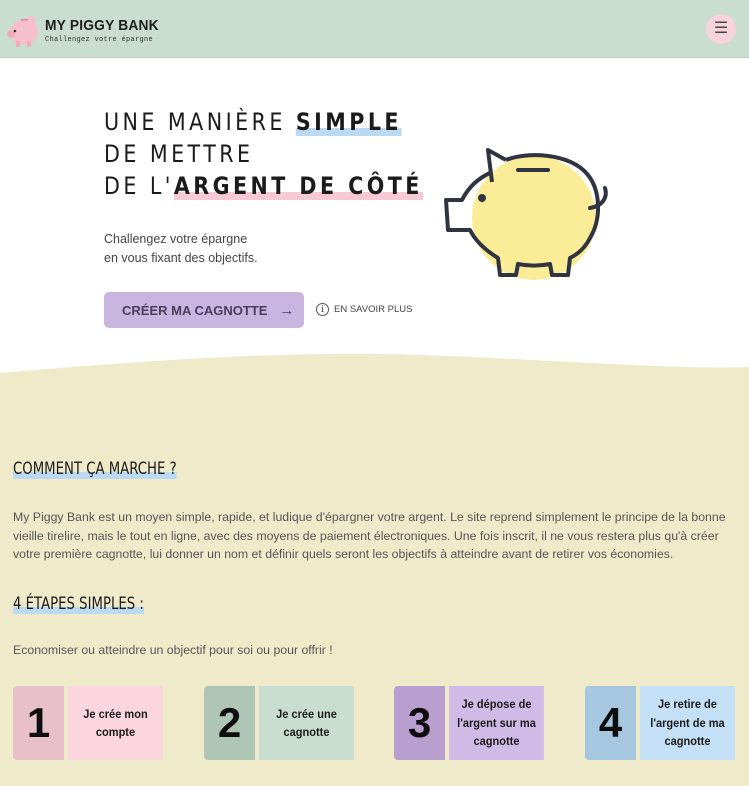 The image size is (749, 786). Describe the element at coordinates (419, 723) in the screenshot. I see `step-number: 3` at that location.